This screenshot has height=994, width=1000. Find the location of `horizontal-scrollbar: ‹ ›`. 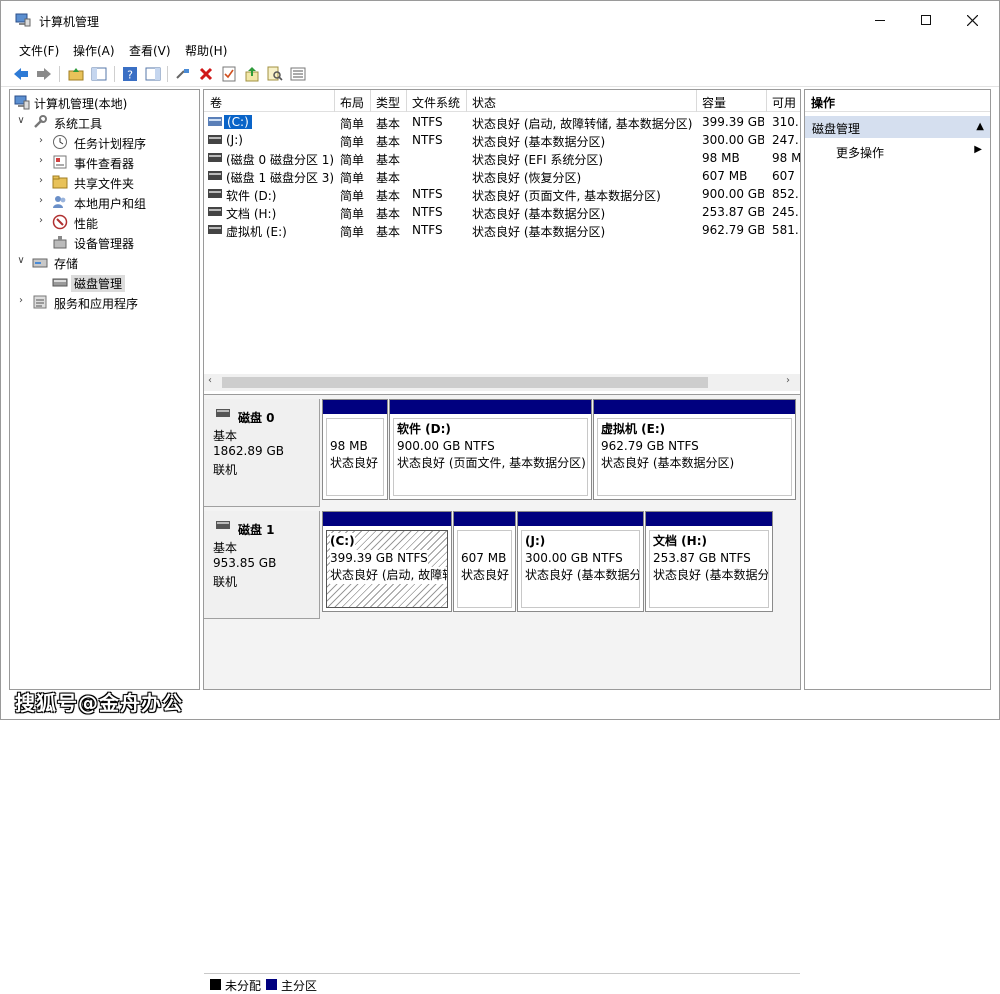

horizontal-scrollbar: ‹ › is located at coordinates (502, 382).